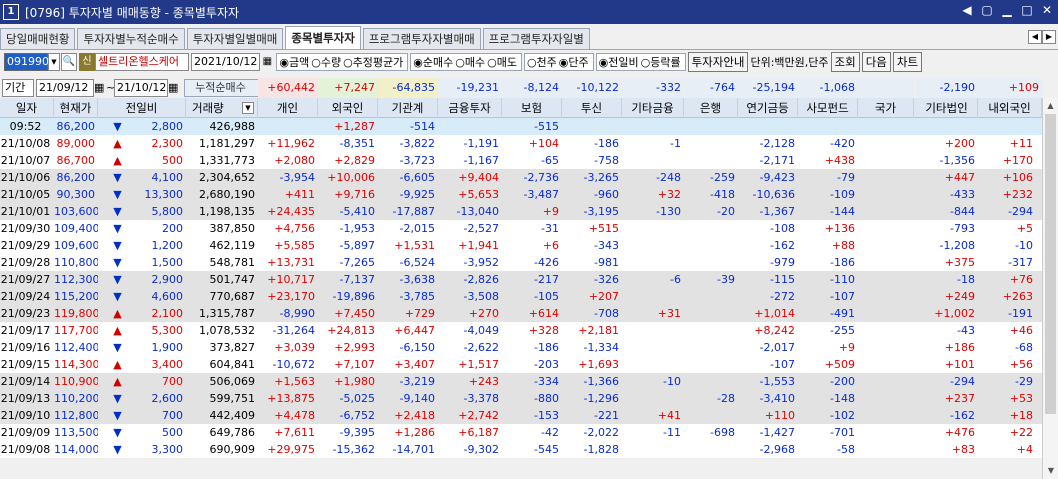 This screenshot has width=1058, height=479. I want to click on tab-right-icon: ▶, so click(1049, 37).